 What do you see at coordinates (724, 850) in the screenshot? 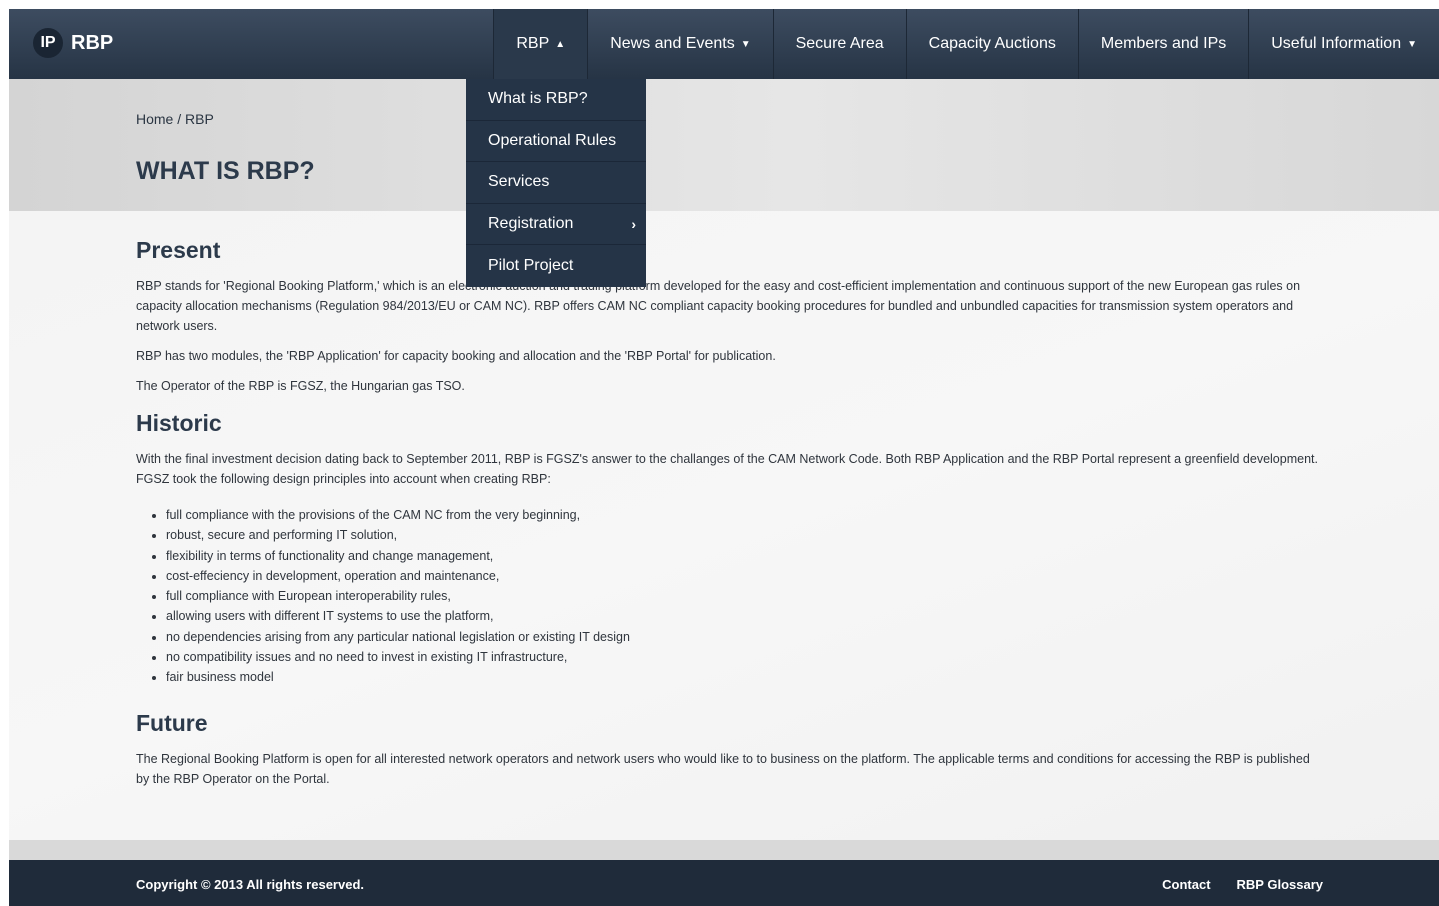
I see `footer-divider` at bounding box center [724, 850].